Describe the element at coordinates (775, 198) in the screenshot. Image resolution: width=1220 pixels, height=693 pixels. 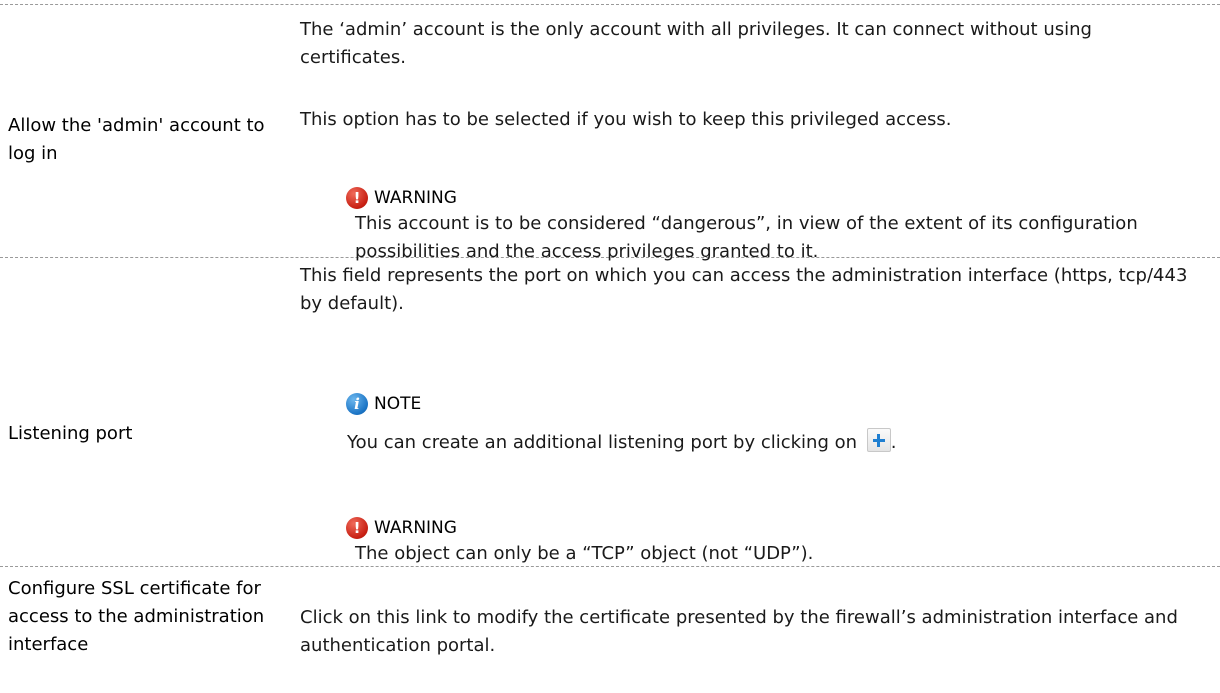
I see `admin-warning-header: ! WARNING` at that location.